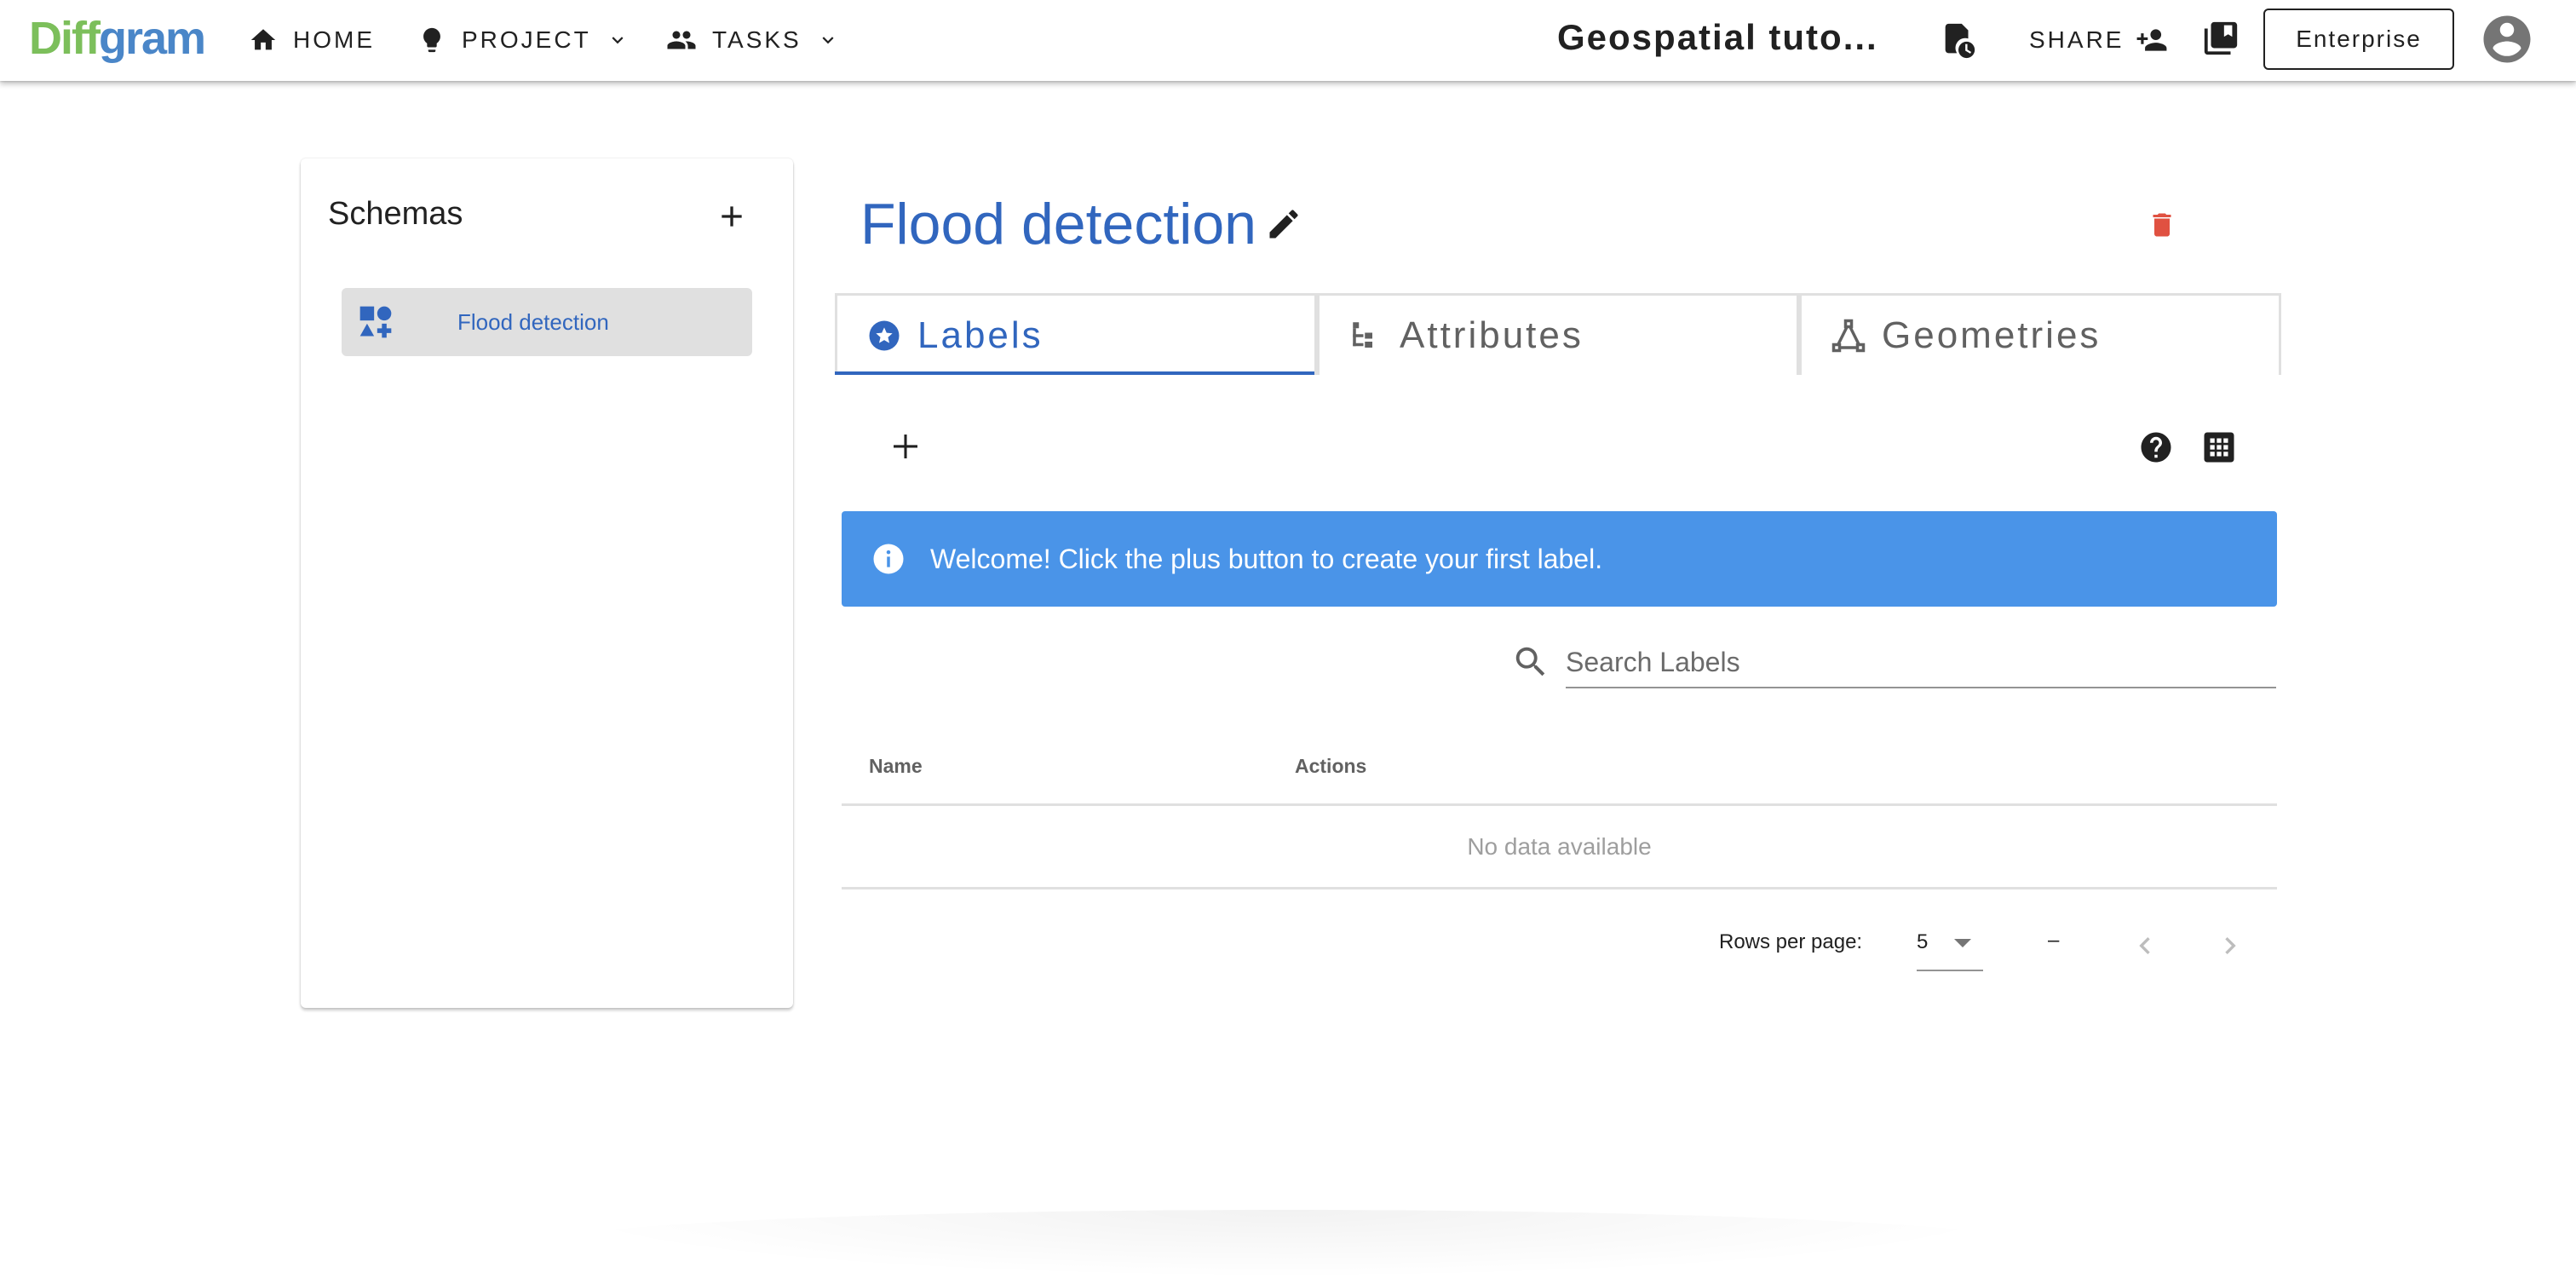 This screenshot has width=2576, height=1278. I want to click on nav-project: PROJECT, so click(523, 40).